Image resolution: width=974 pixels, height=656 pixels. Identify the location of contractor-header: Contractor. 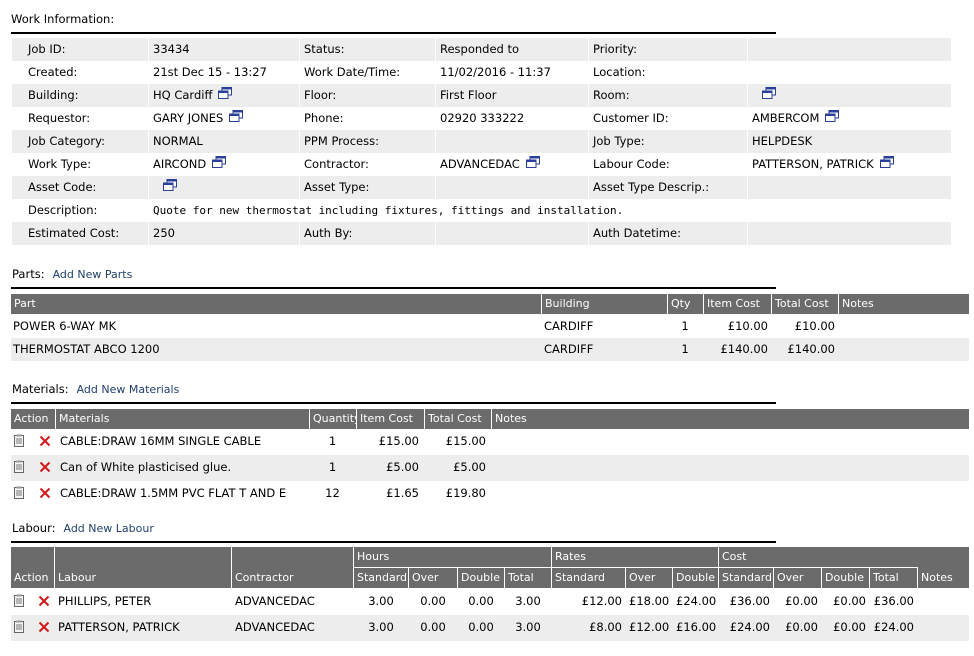
(293, 567).